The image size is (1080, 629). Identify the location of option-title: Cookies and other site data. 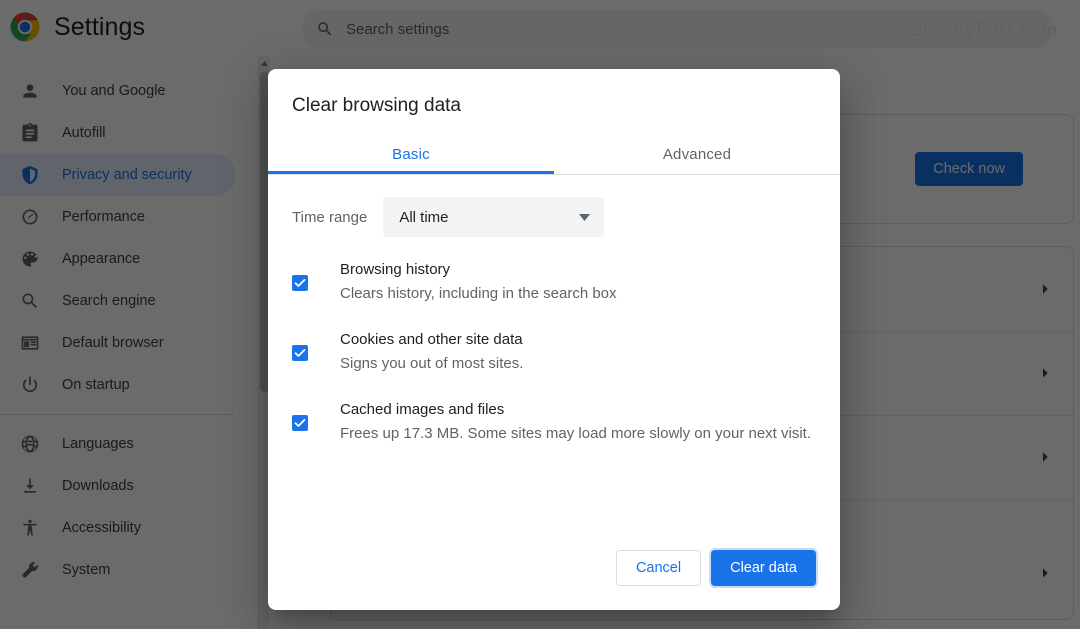
(431, 339).